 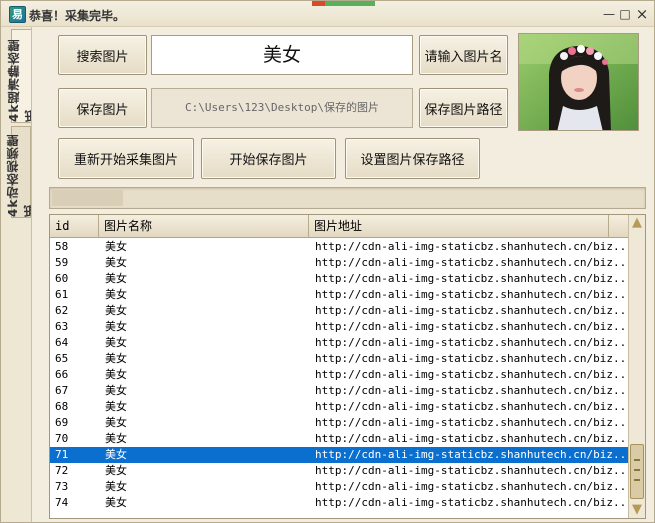 I want to click on accent-red-strip, so click(x=318, y=3).